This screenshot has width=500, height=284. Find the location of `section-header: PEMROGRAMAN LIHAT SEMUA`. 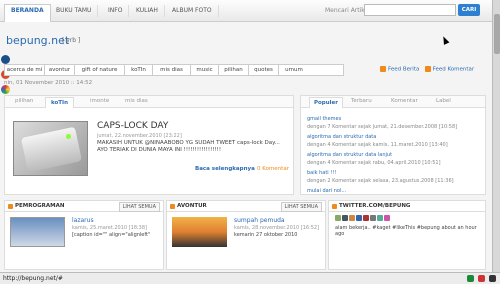

section-header: PEMROGRAMAN LIHAT SEMUA is located at coordinates (84, 206).